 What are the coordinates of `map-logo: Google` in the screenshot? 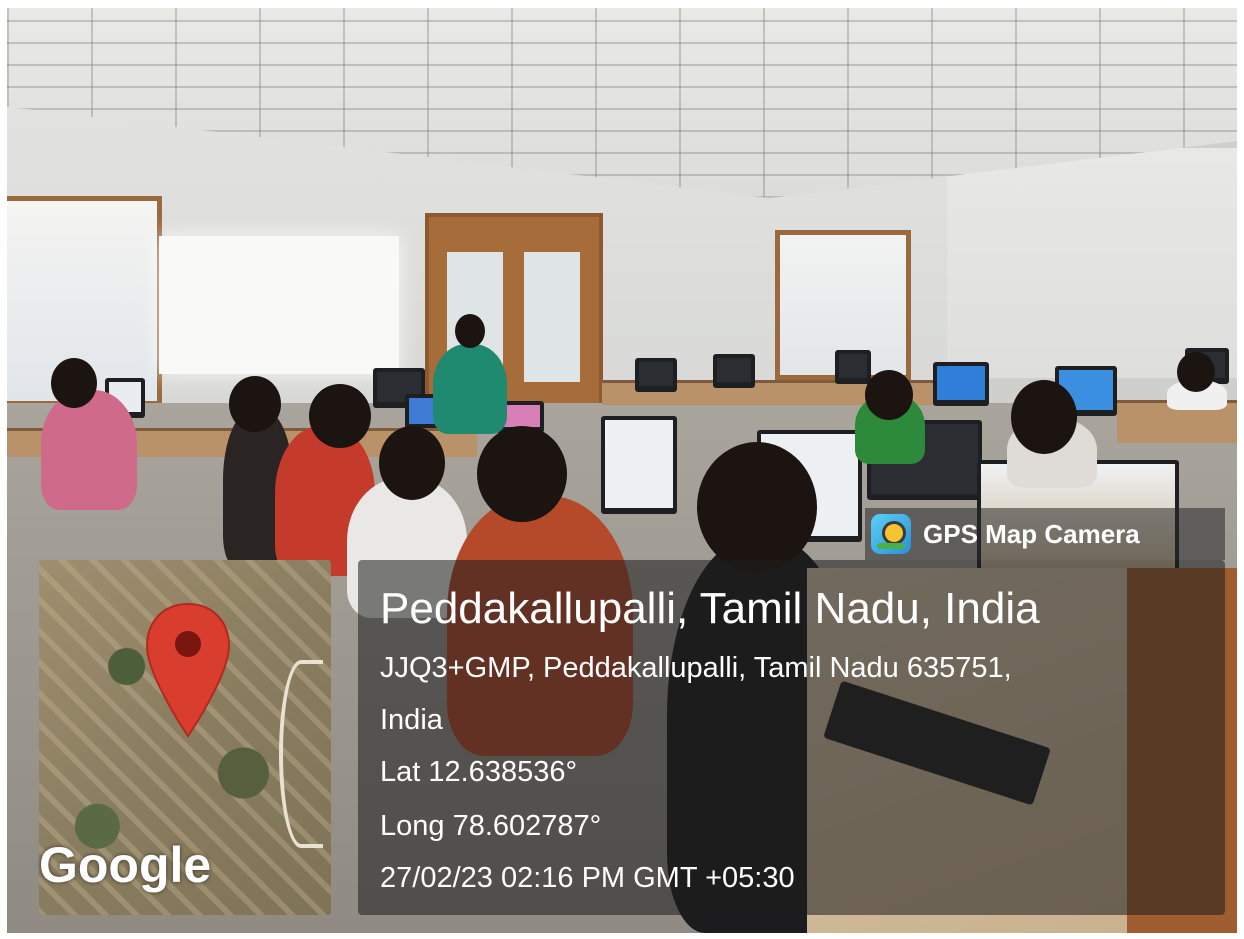 It's located at (125, 865).